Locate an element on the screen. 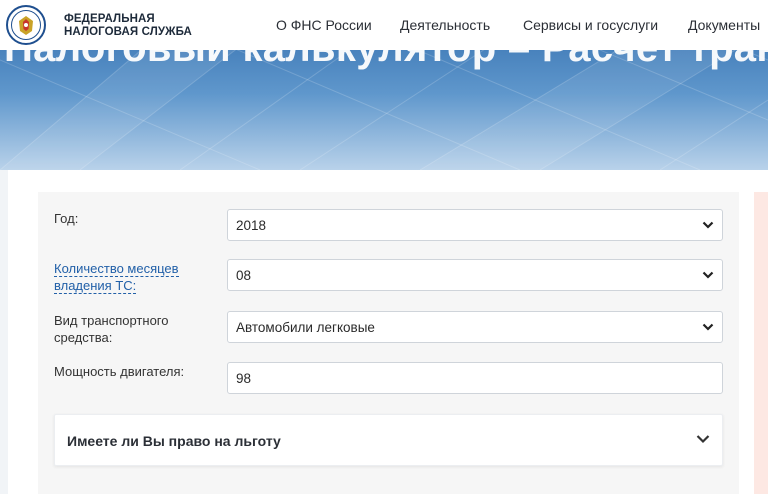 This screenshot has height=494, width=768. vehicle-type-select: Автомобили легковые is located at coordinates (475, 327).